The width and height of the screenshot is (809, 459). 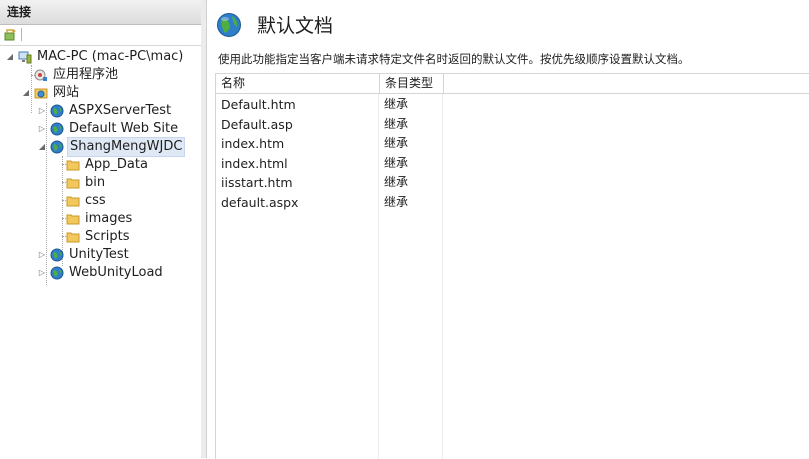 What do you see at coordinates (42, 255) in the screenshot?
I see `expander-site-3: ▷` at bounding box center [42, 255].